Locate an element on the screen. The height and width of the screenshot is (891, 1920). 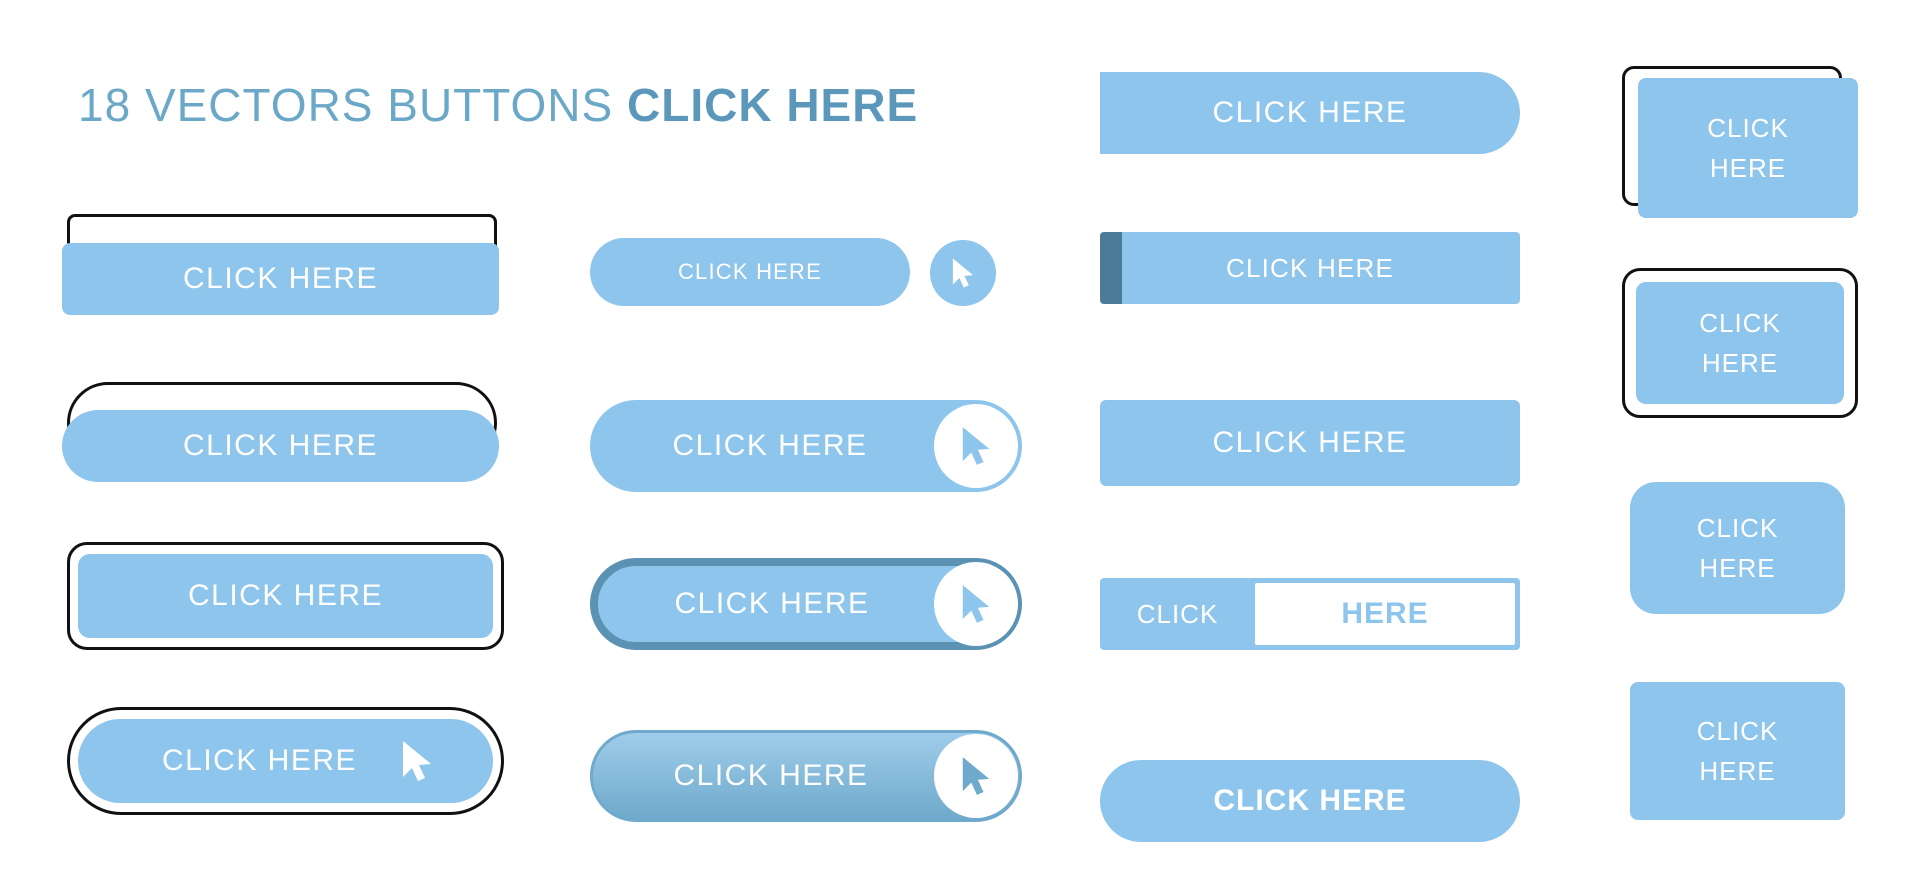
button-col3-row5: CLICK HERE is located at coordinates (1310, 801).